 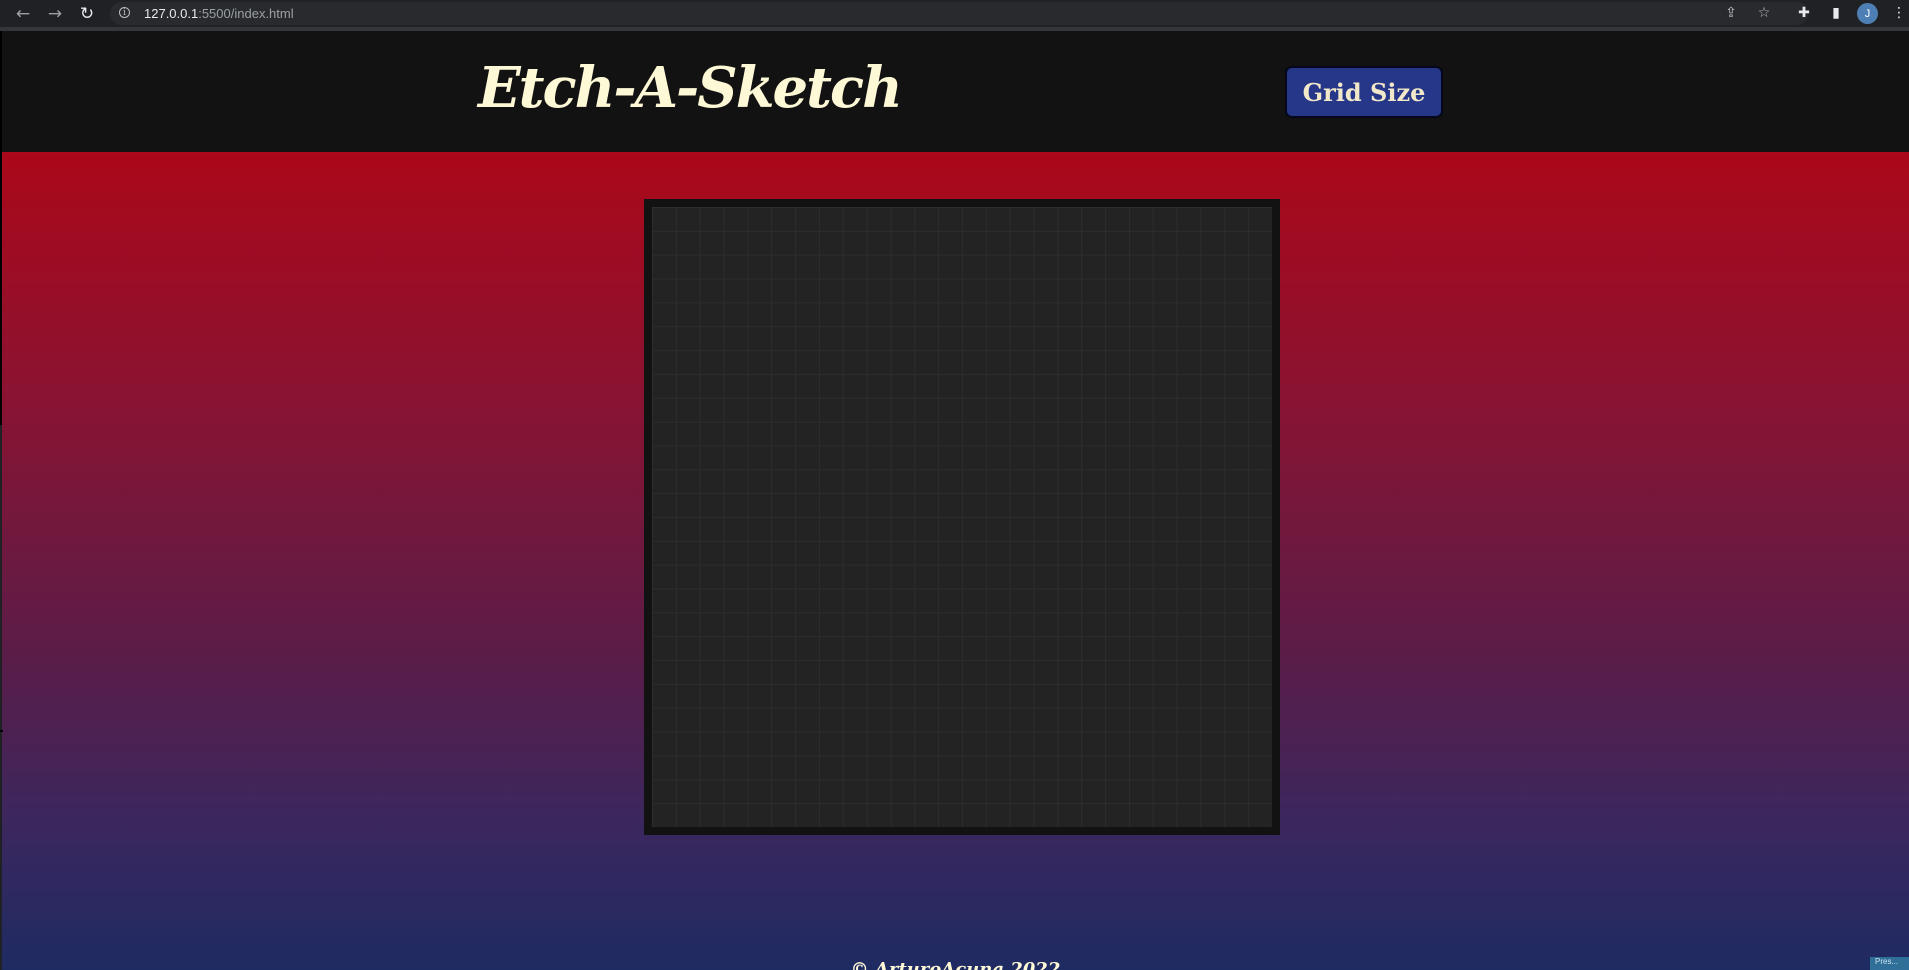 What do you see at coordinates (1804, 13) in the screenshot?
I see `extensions-icon: ✚` at bounding box center [1804, 13].